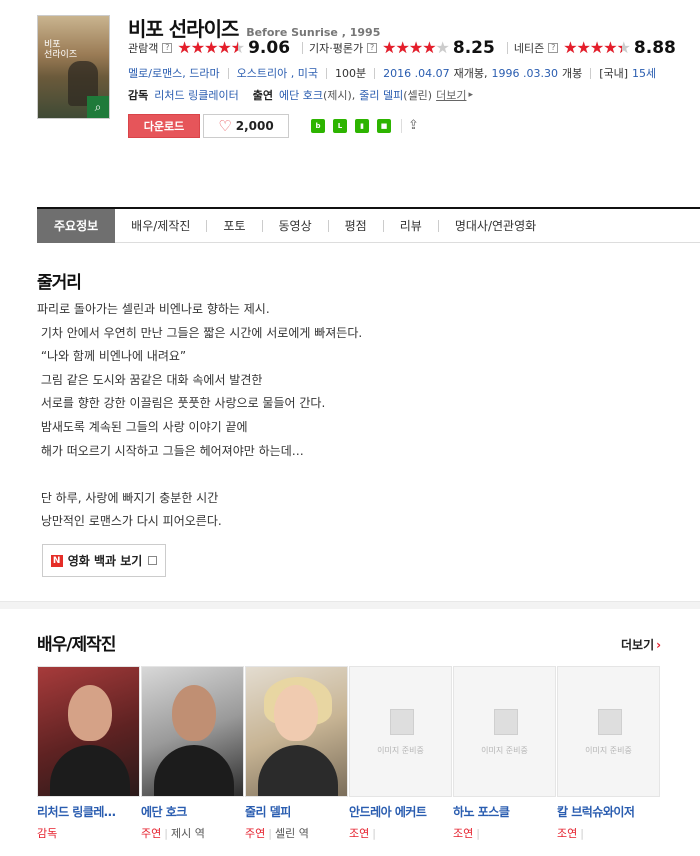 The image size is (700, 856). Describe the element at coordinates (73, 67) in the screenshot. I see `movie-poster: 비포 선라이즈 ⌕` at that location.